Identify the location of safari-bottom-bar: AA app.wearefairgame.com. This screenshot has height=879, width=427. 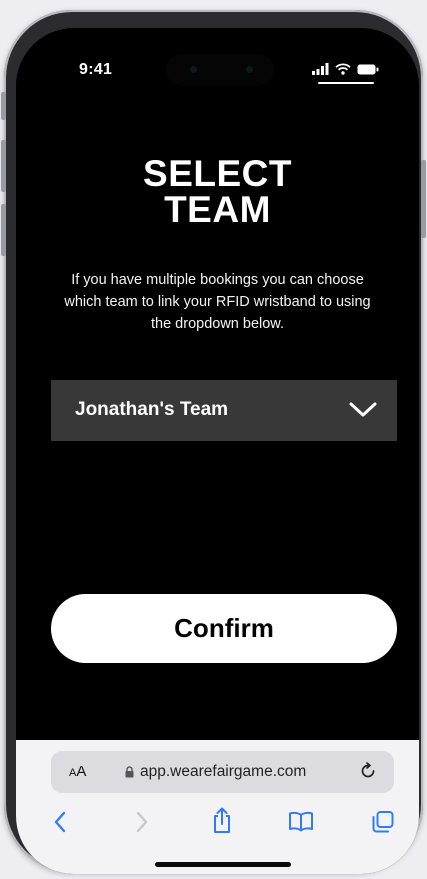
(217, 807).